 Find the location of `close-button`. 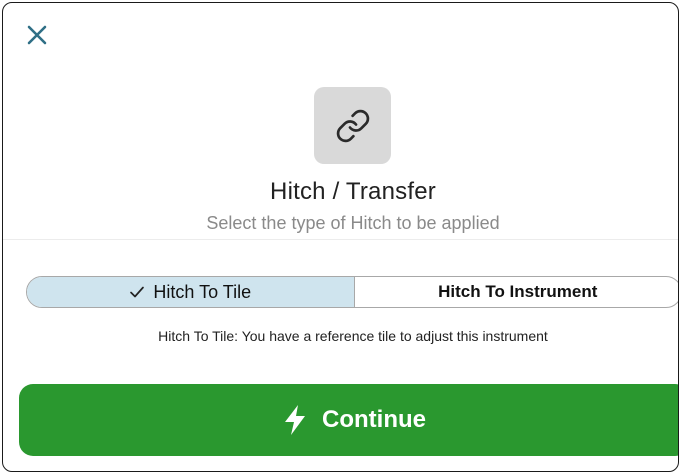

close-button is located at coordinates (37, 35).